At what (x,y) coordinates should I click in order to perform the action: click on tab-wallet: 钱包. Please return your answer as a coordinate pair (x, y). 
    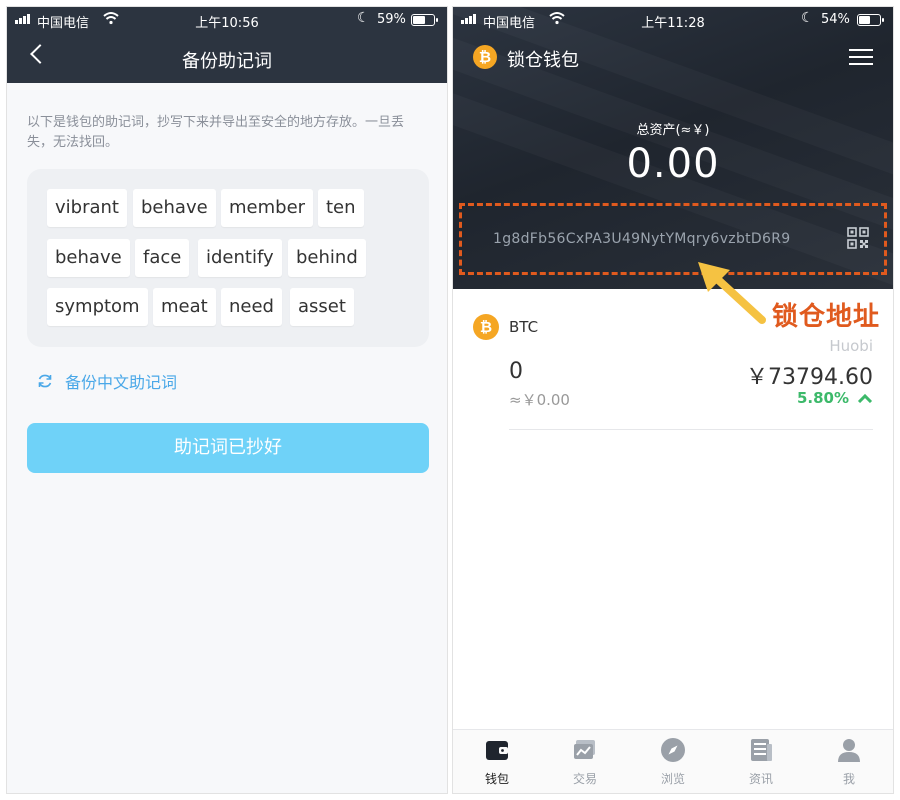
    Looking at the image, I should click on (497, 761).